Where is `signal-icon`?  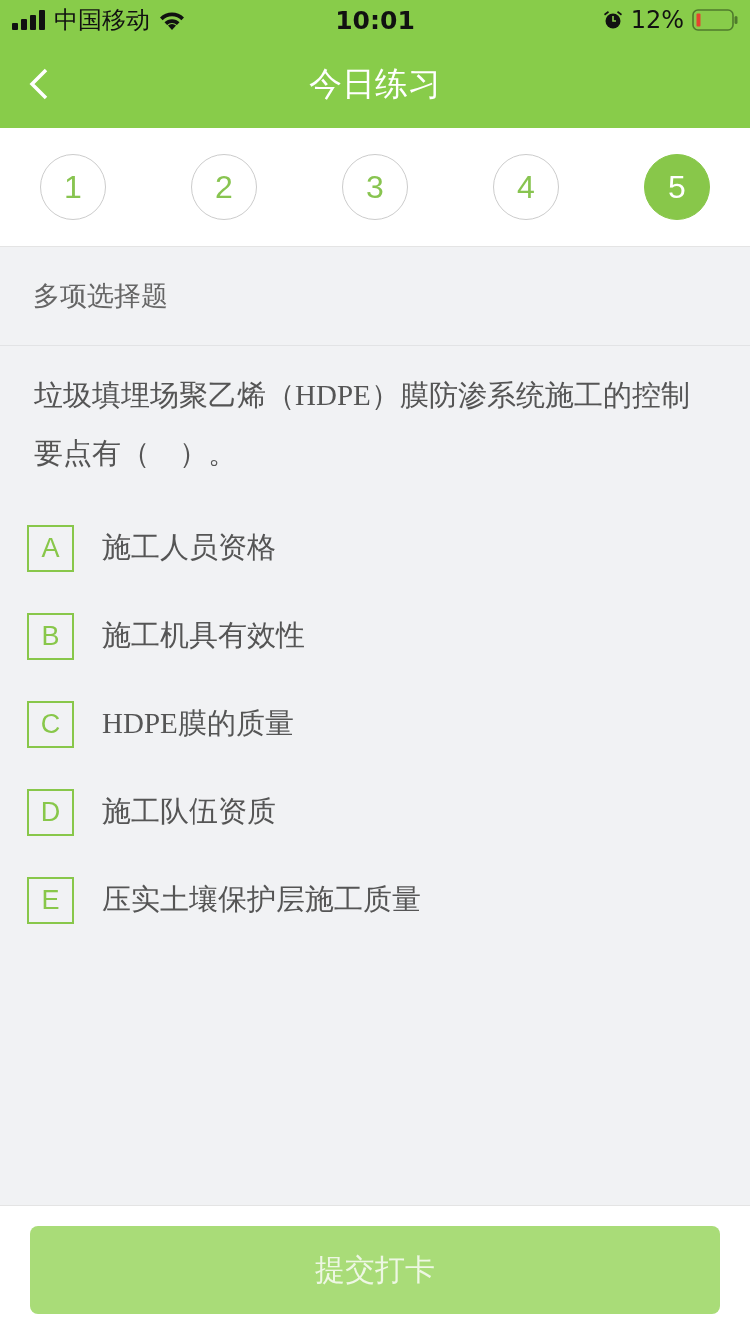
signal-icon is located at coordinates (29, 20).